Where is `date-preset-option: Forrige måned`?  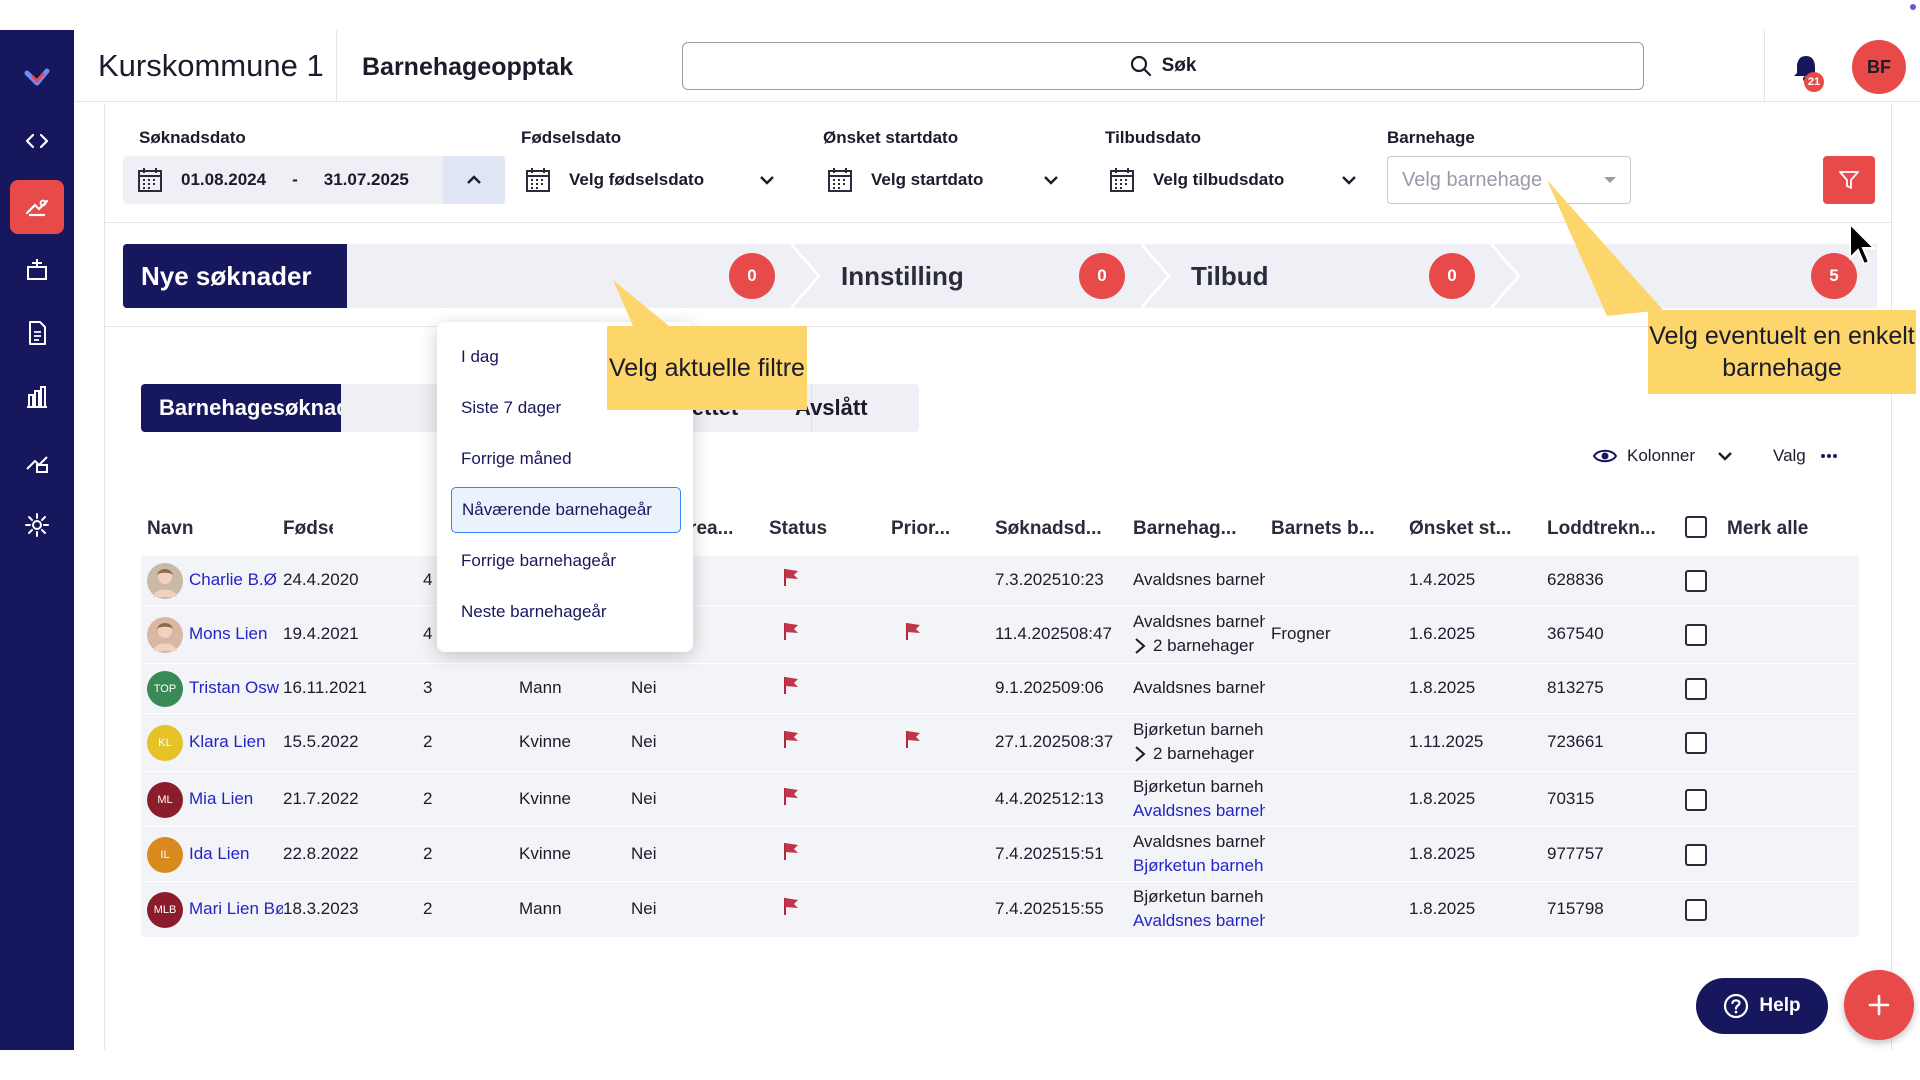
date-preset-option: Forrige måned is located at coordinates (566, 459).